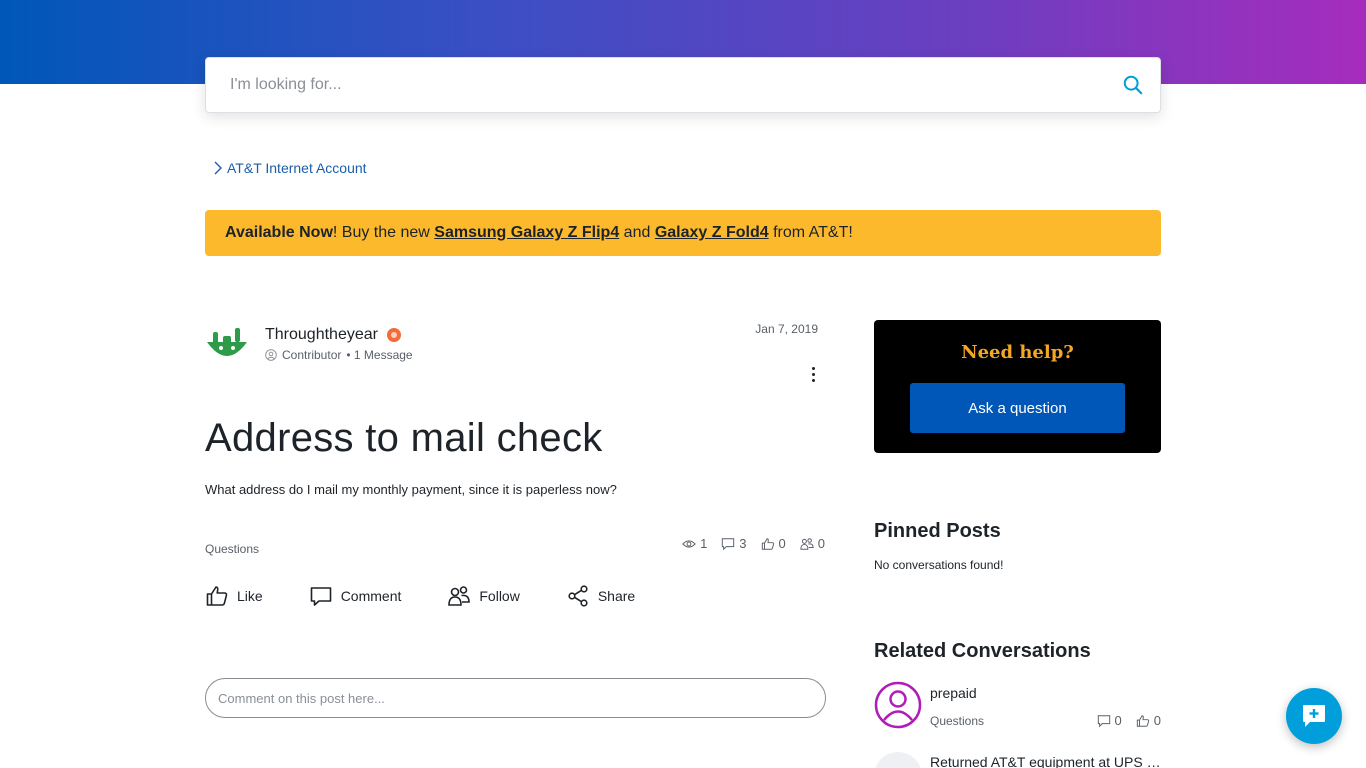 The height and width of the screenshot is (768, 1366). I want to click on breadcrumb: AT&T Internet Account, so click(290, 168).